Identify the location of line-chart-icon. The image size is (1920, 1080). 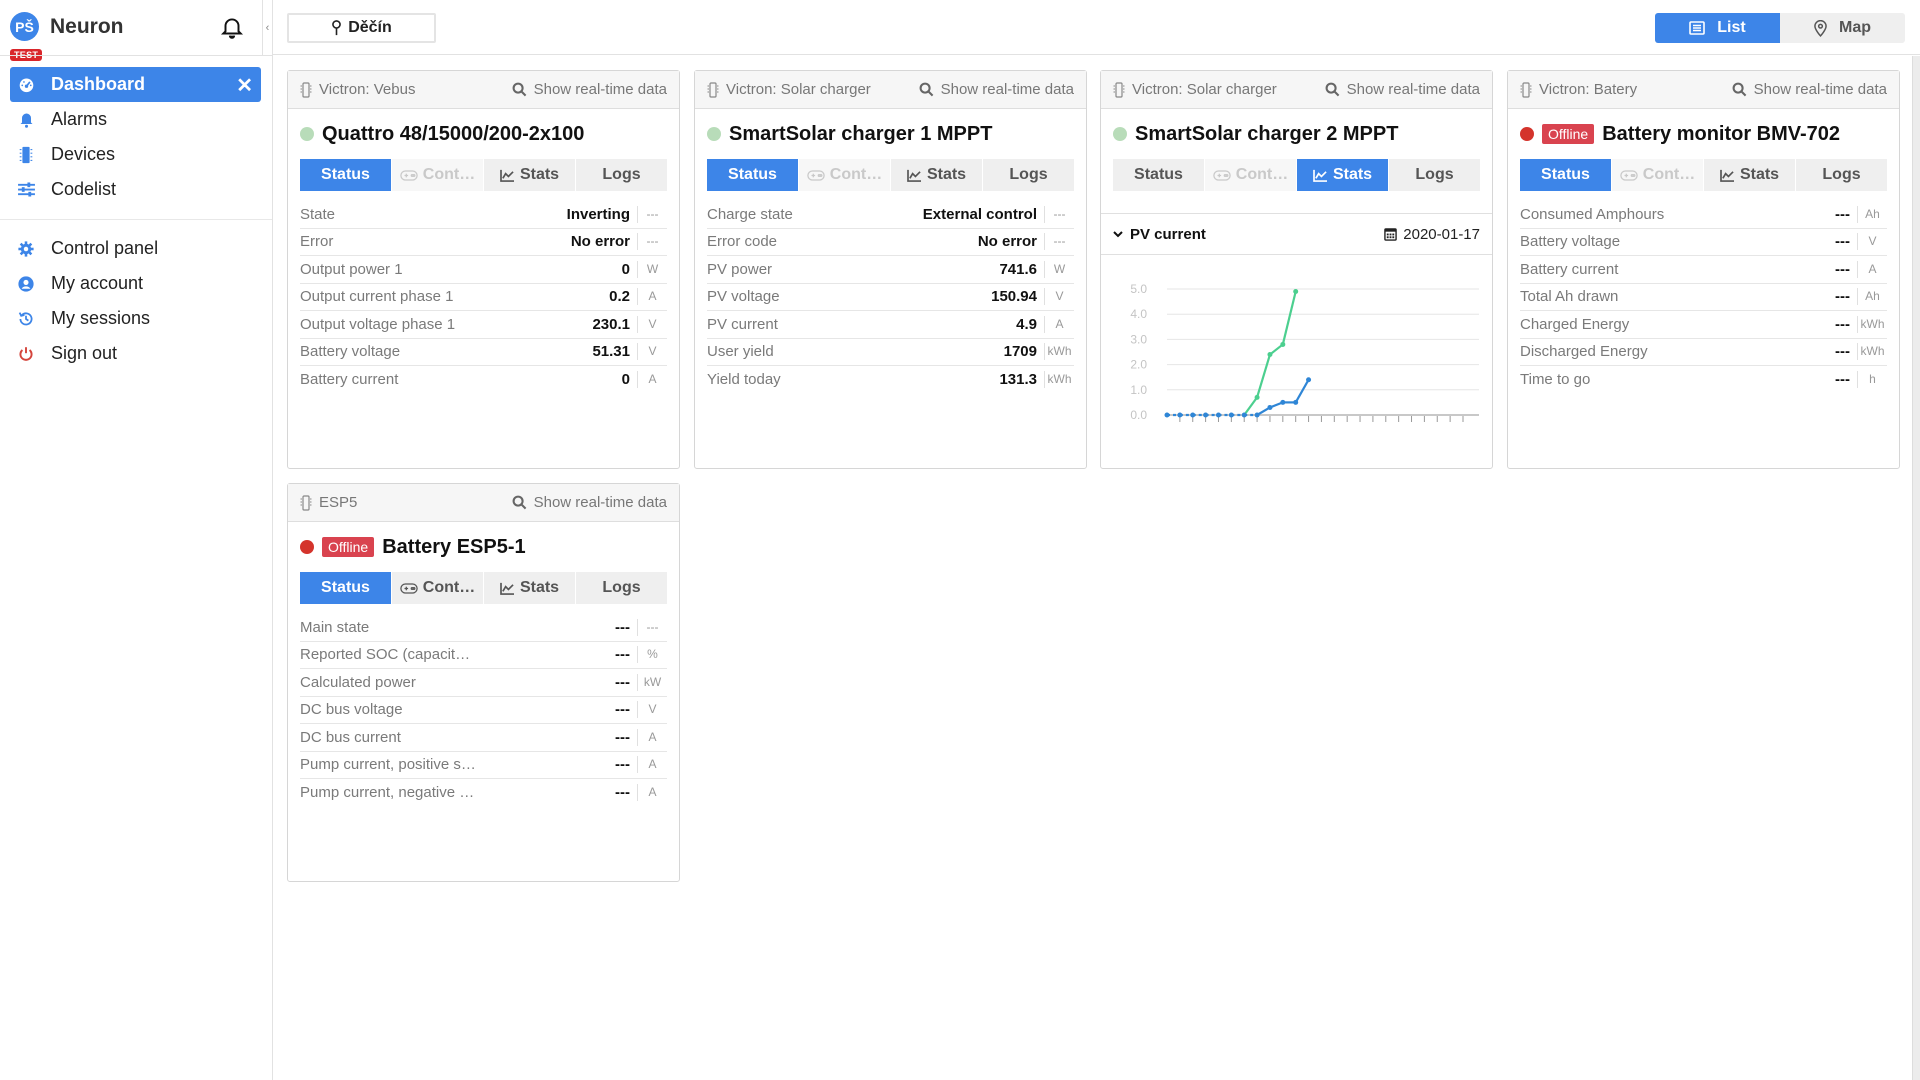
(507, 175).